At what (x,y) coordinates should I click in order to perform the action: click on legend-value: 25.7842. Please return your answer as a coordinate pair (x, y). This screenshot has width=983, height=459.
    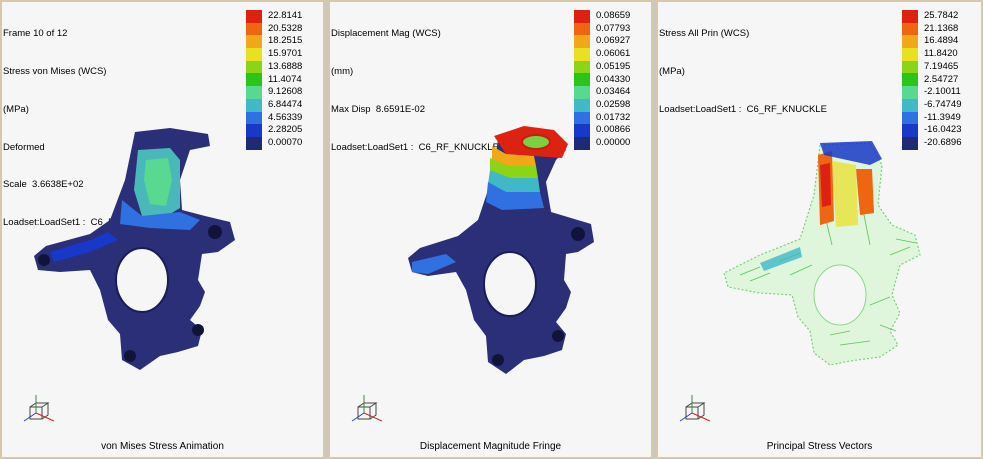
    Looking at the image, I should click on (941, 15).